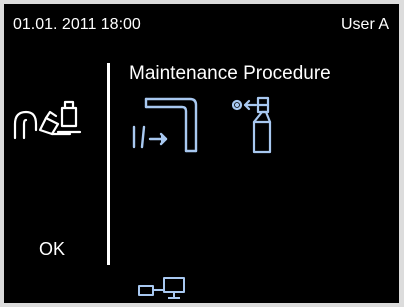 The height and width of the screenshot is (307, 404). I want to click on handpiece-maintenance-icon, so click(57, 117).